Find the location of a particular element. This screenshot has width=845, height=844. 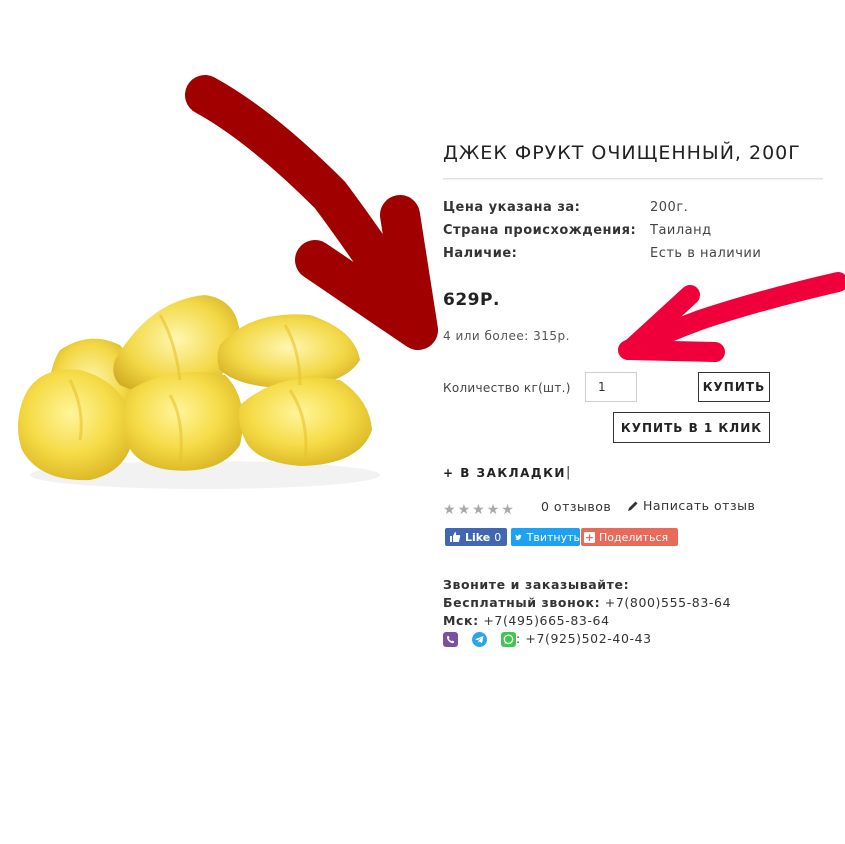

messenger-row: : +7(925)502-40-43 is located at coordinates (587, 639).